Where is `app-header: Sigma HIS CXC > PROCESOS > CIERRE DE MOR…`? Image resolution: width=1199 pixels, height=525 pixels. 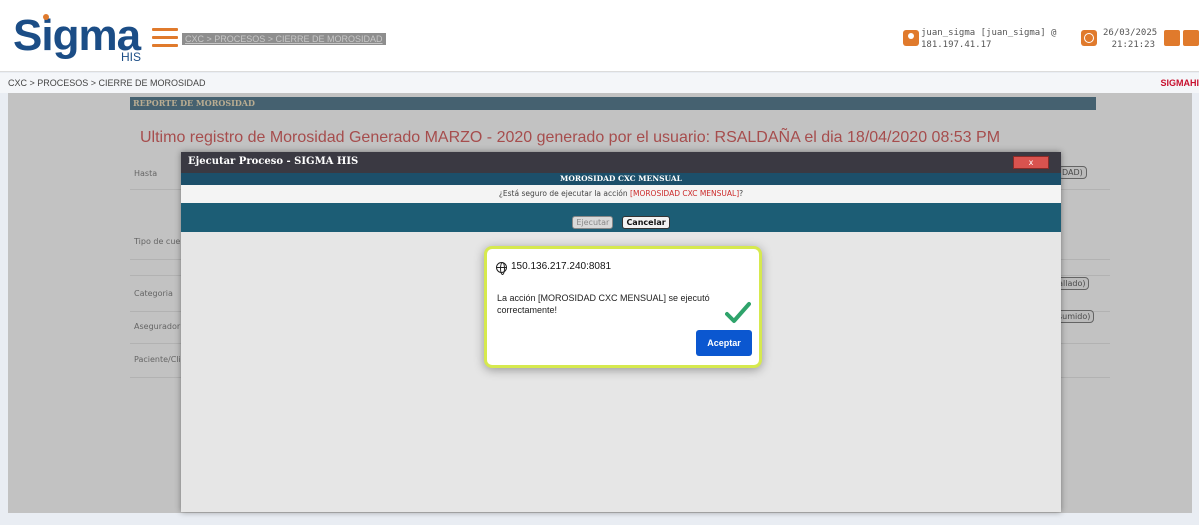 app-header: Sigma HIS CXC > PROCESOS > CIERRE DE MOR… is located at coordinates (599, 36).